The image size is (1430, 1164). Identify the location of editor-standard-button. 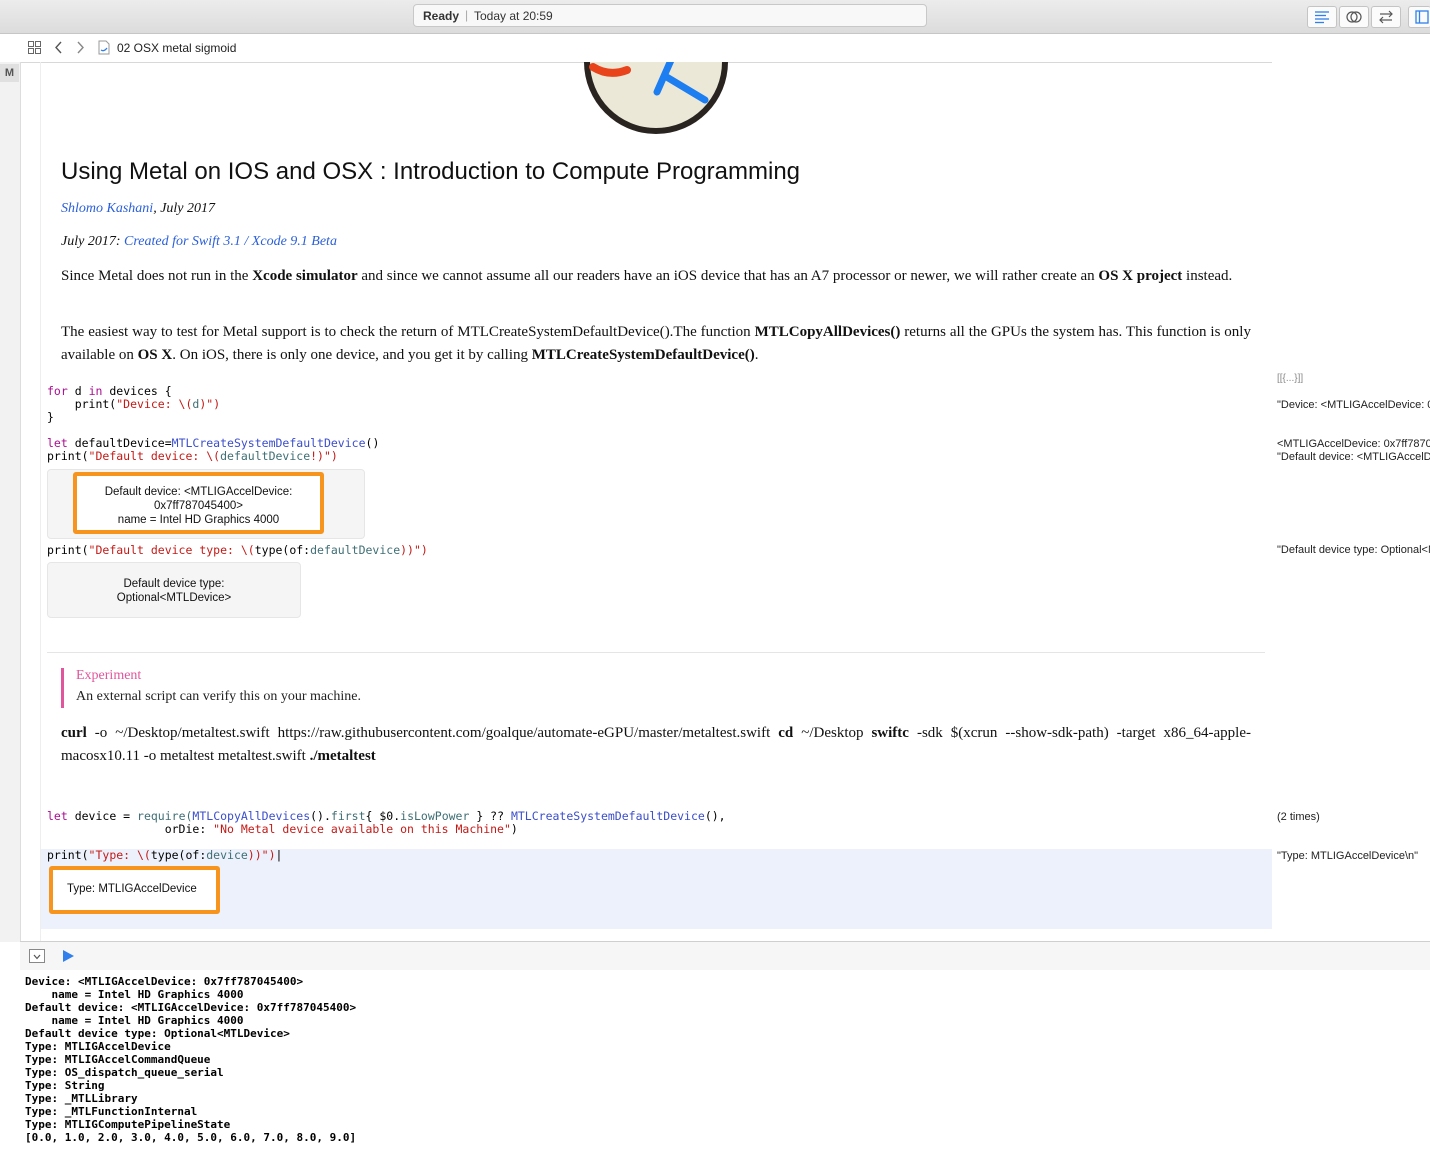
(1322, 17).